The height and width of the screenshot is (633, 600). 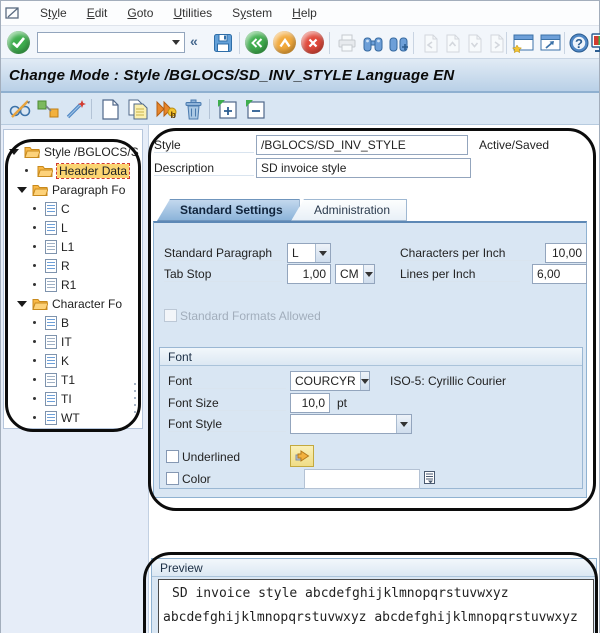 What do you see at coordinates (93, 170) in the screenshot?
I see `tree-node-label-selected: Header Data` at bounding box center [93, 170].